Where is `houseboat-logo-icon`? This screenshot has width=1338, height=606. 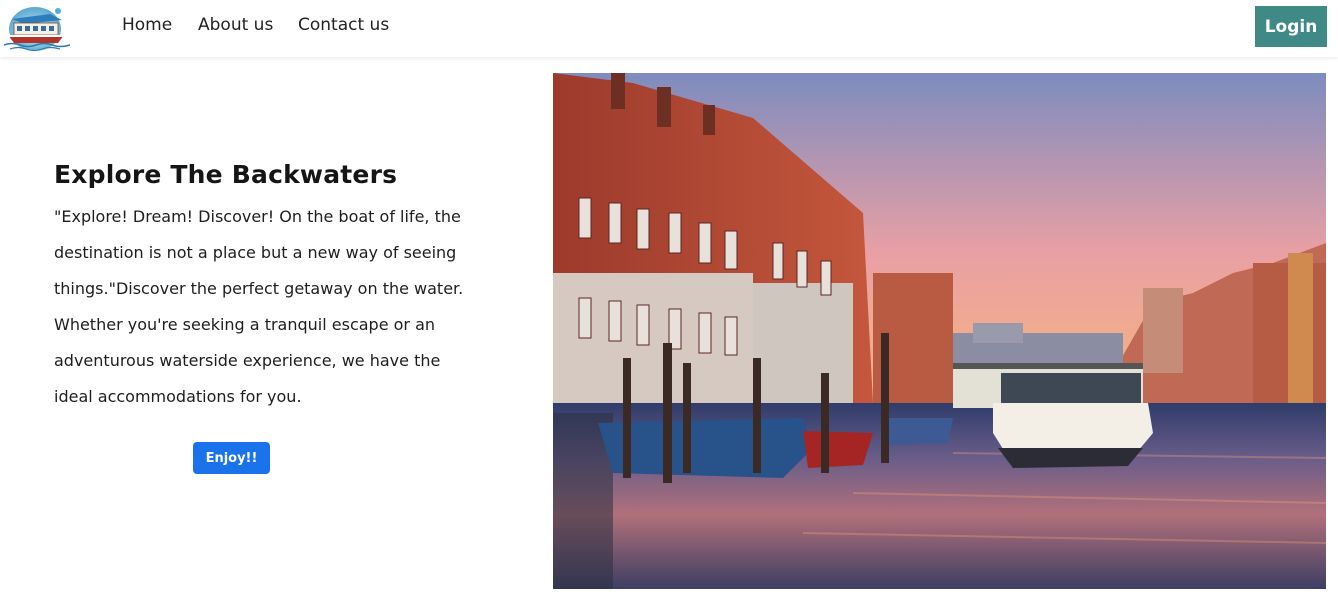
houseboat-logo-icon is located at coordinates (38, 28).